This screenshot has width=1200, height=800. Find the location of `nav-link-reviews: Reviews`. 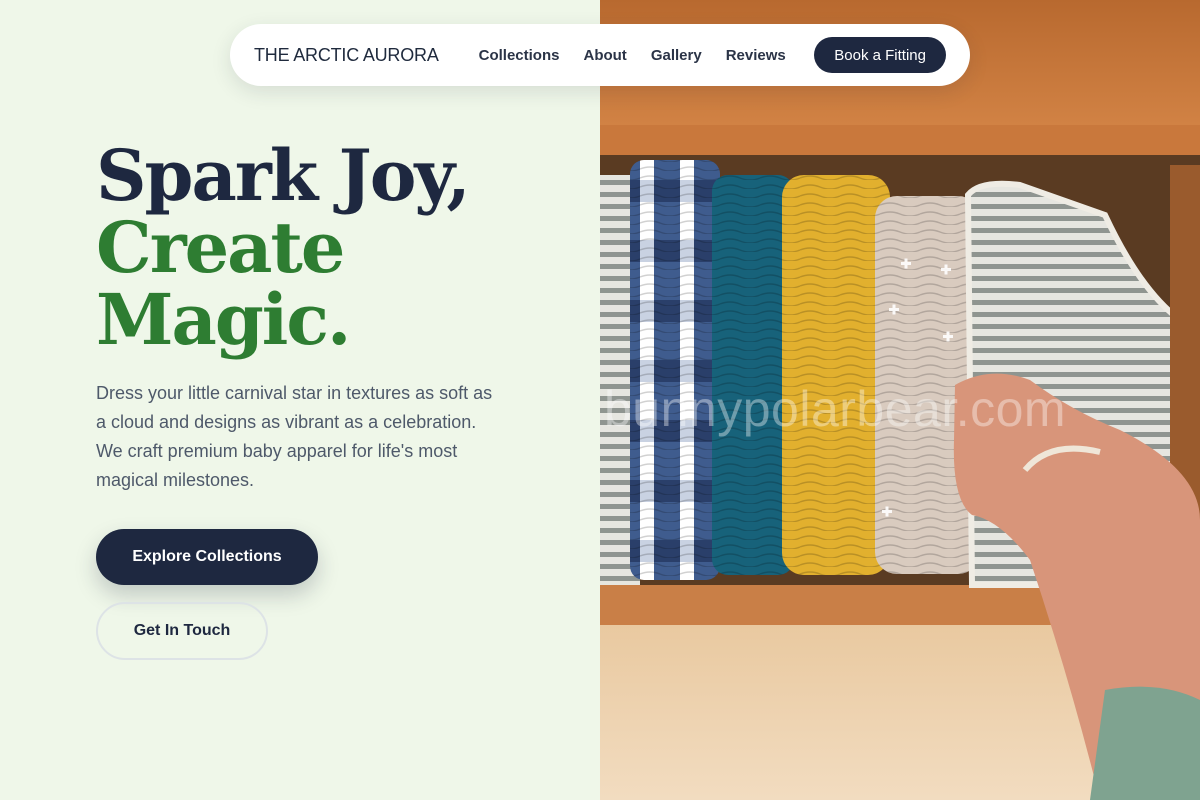

nav-link-reviews: Reviews is located at coordinates (756, 55).